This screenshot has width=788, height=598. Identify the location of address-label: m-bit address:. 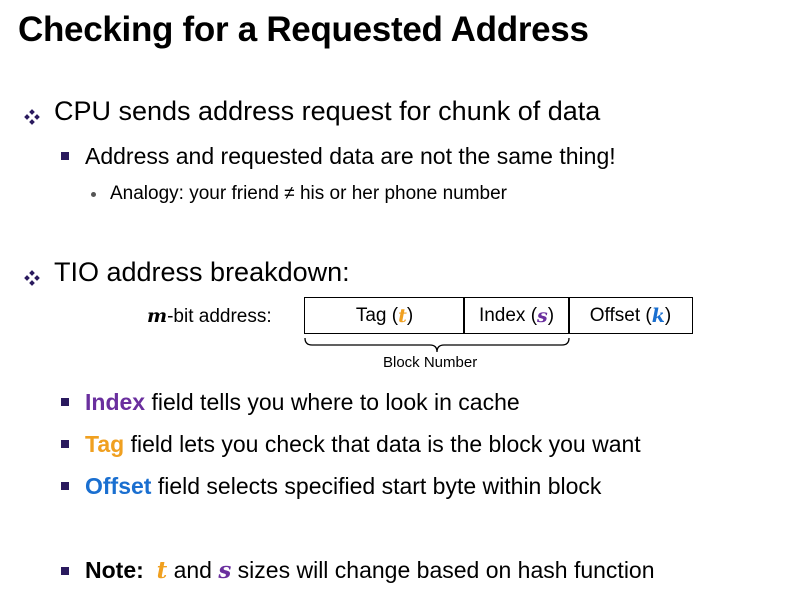
(209, 316).